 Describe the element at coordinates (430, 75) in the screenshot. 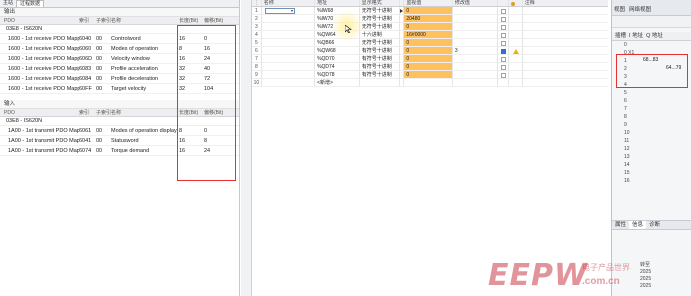

I see `watch-table-row: 9 %QD78 有符号十进制 0` at that location.